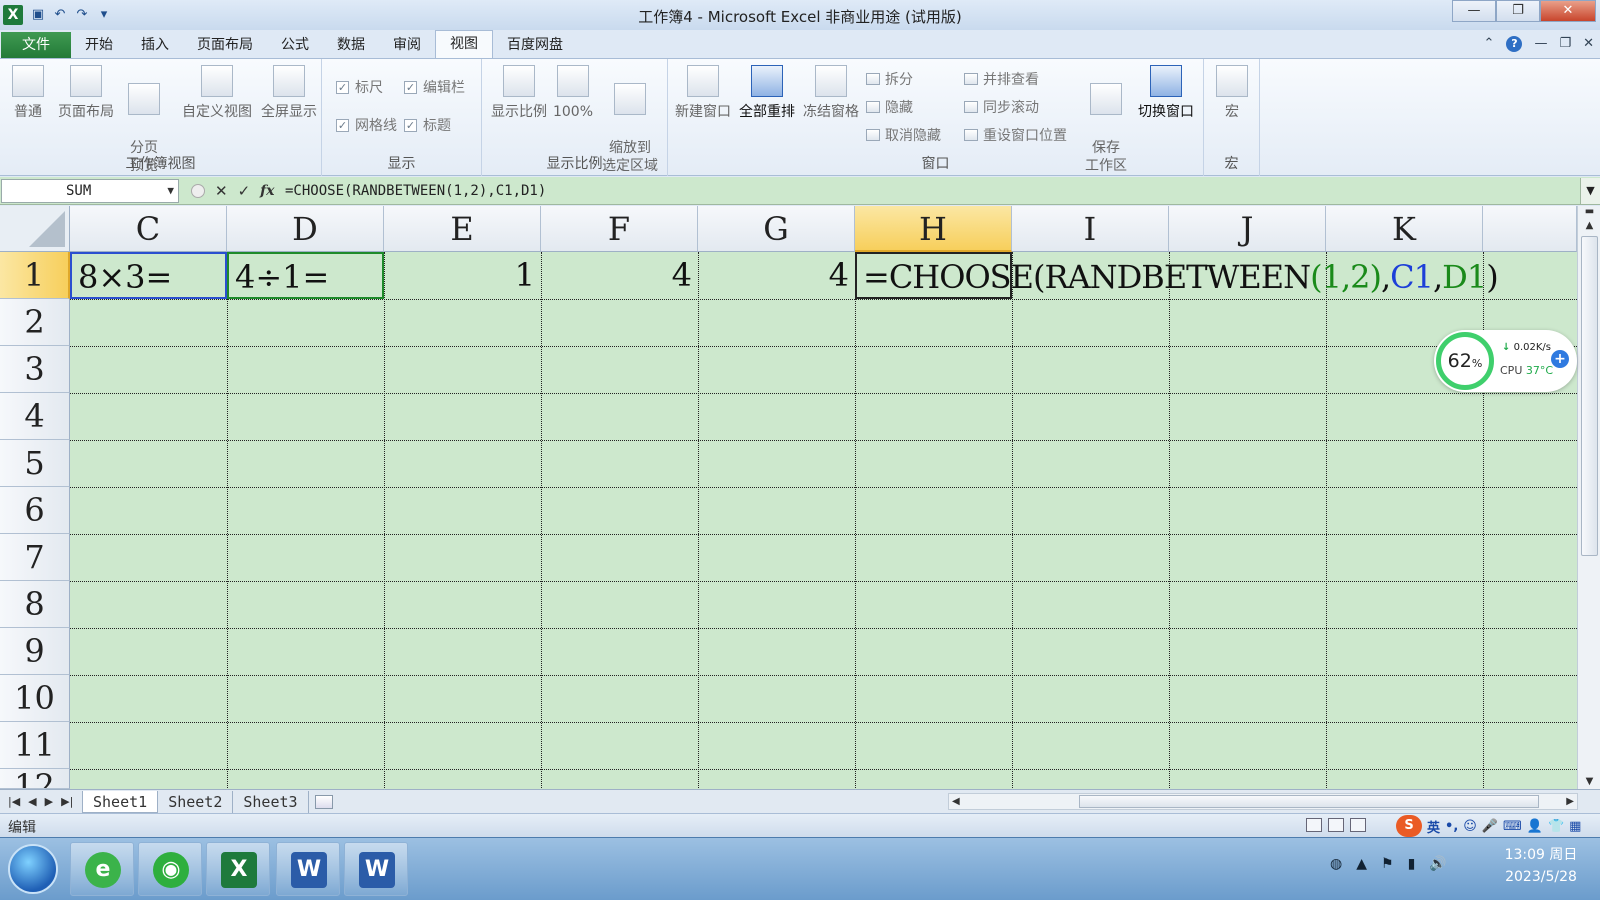  Describe the element at coordinates (1568, 11) in the screenshot. I see `close-button: ✕` at that location.